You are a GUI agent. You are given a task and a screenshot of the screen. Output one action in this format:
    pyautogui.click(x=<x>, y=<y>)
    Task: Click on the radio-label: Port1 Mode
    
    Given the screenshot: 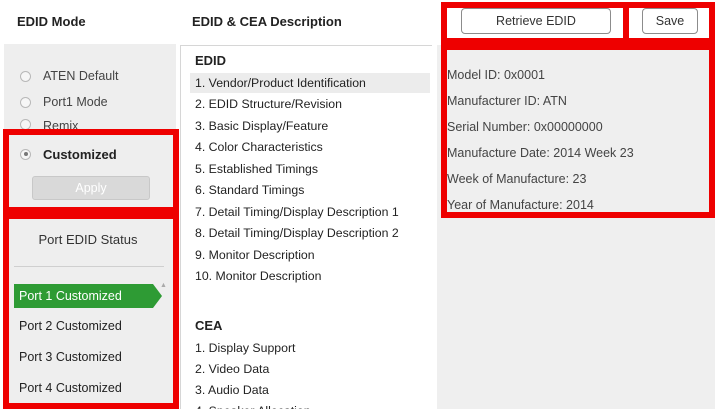 What is the action you would take?
    pyautogui.click(x=75, y=102)
    